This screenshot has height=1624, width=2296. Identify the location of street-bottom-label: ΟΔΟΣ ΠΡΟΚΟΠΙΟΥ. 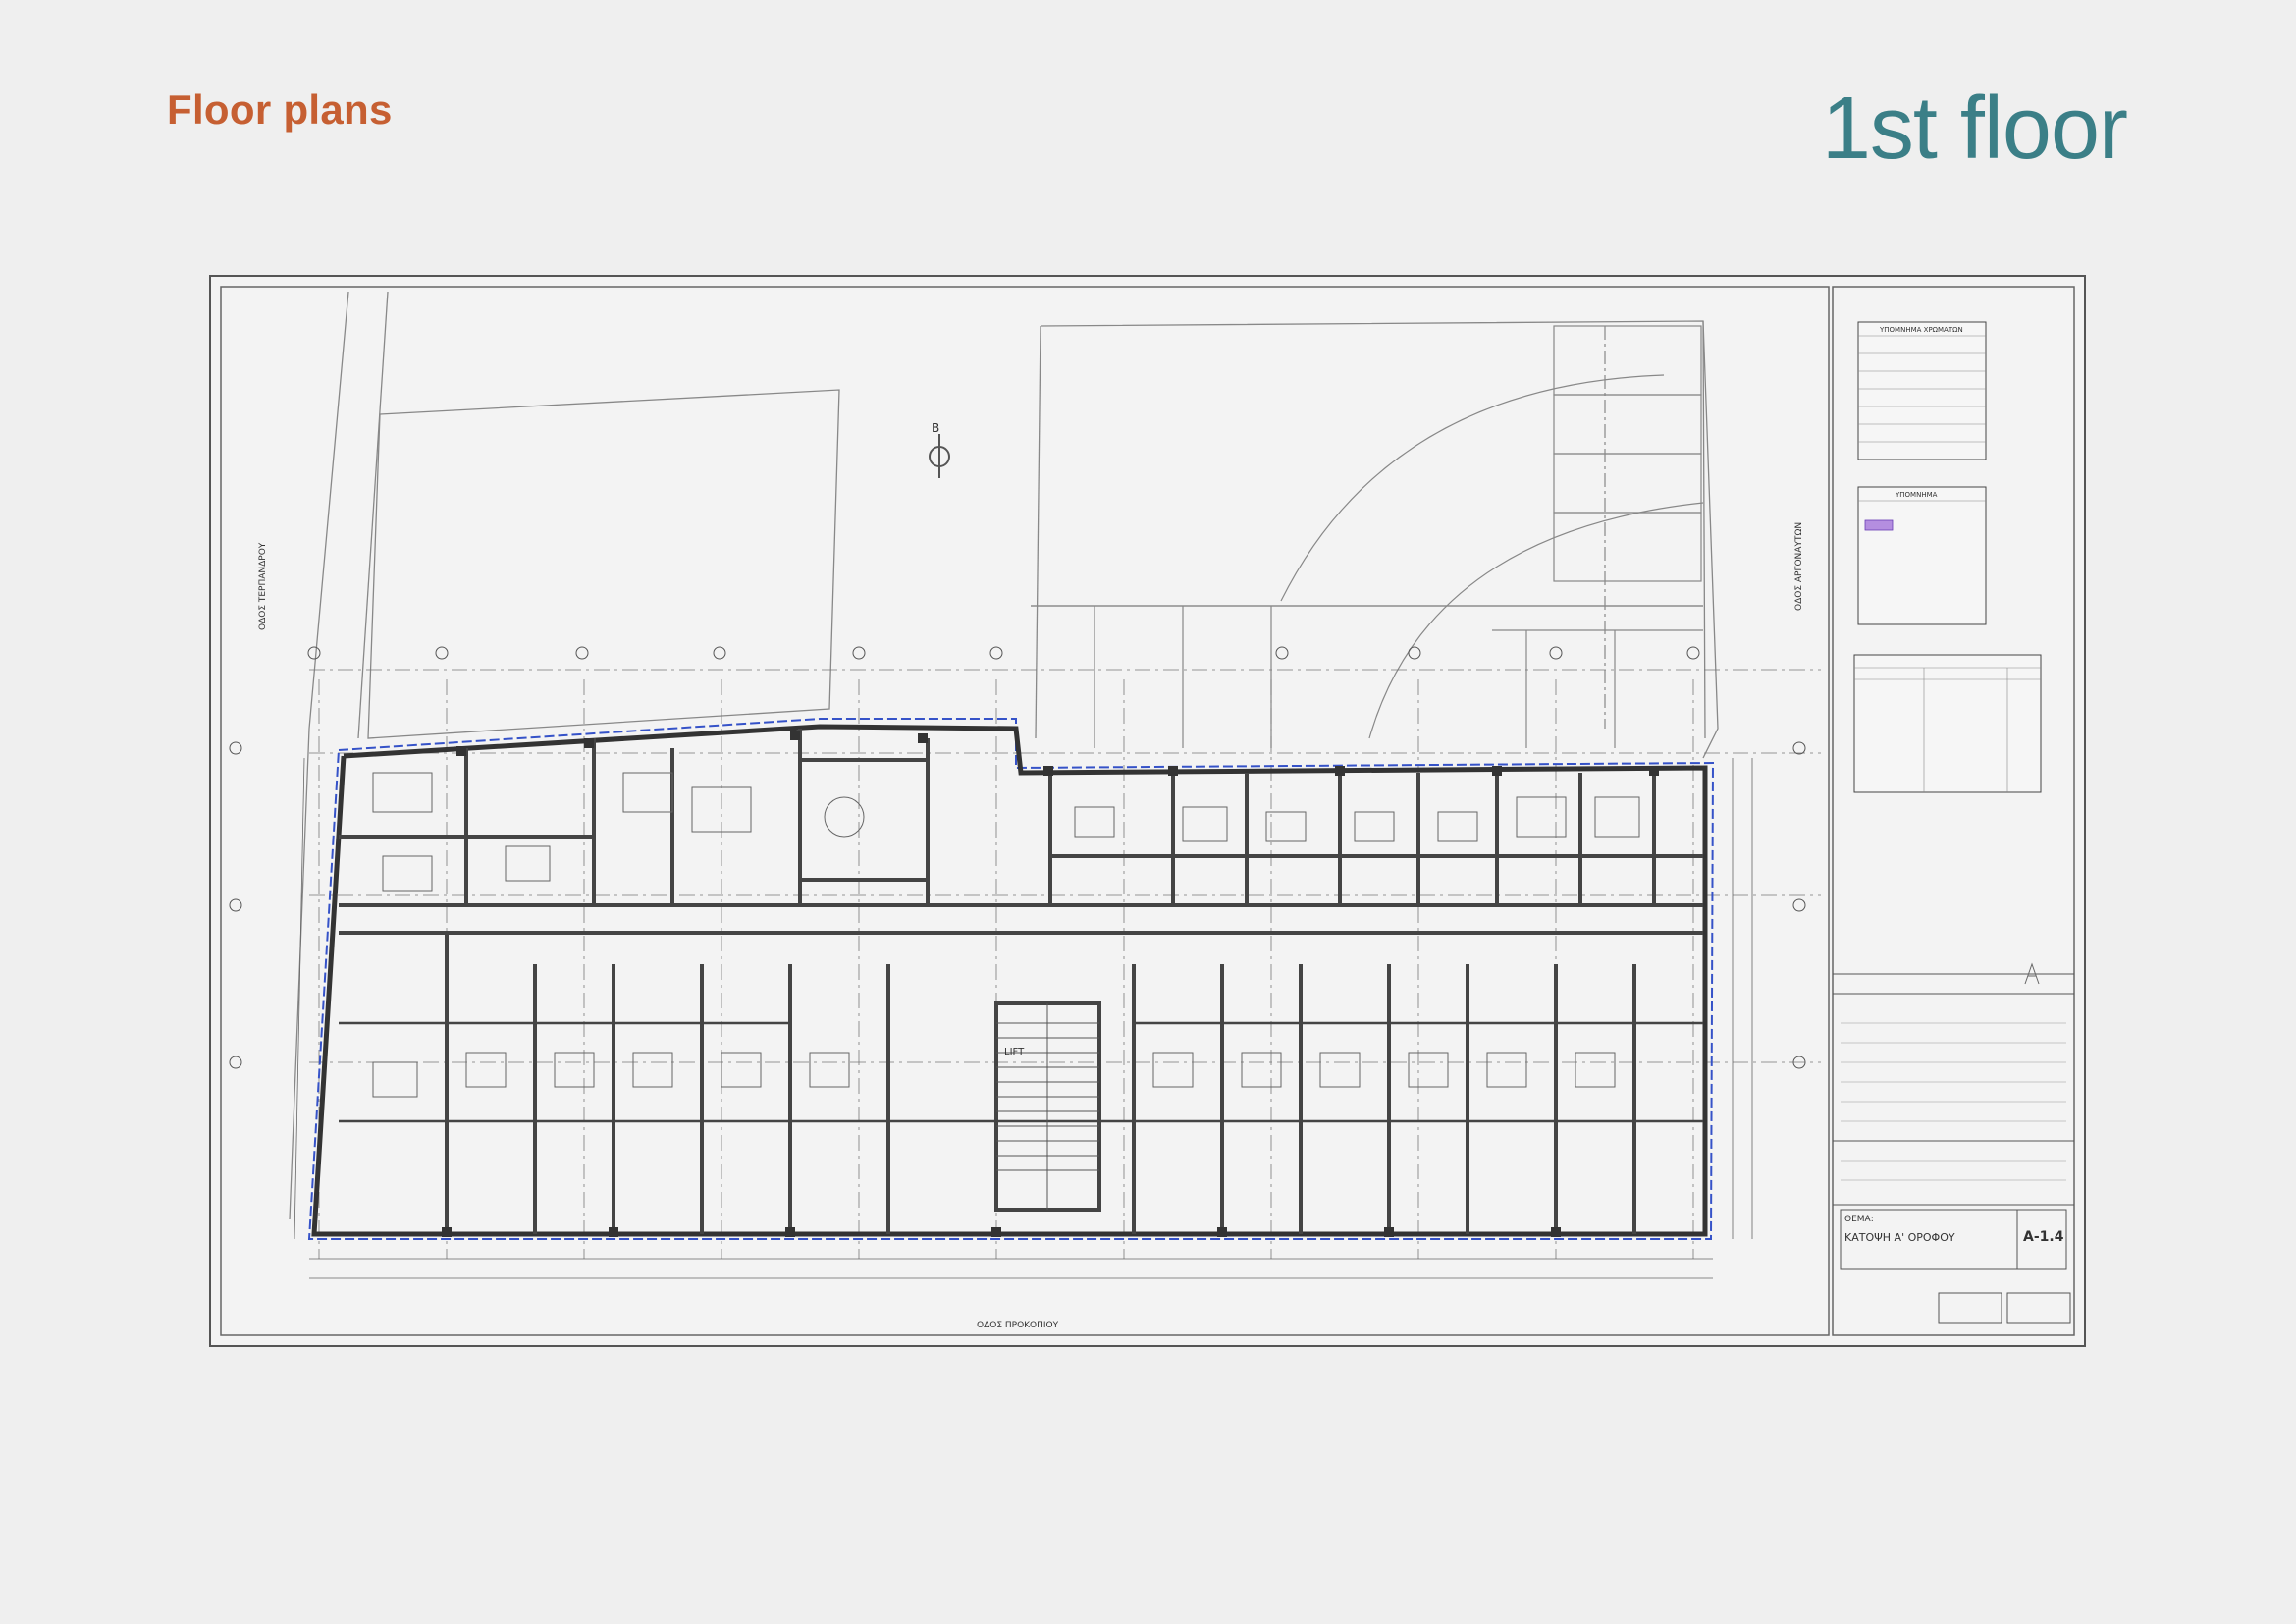
(1018, 1325).